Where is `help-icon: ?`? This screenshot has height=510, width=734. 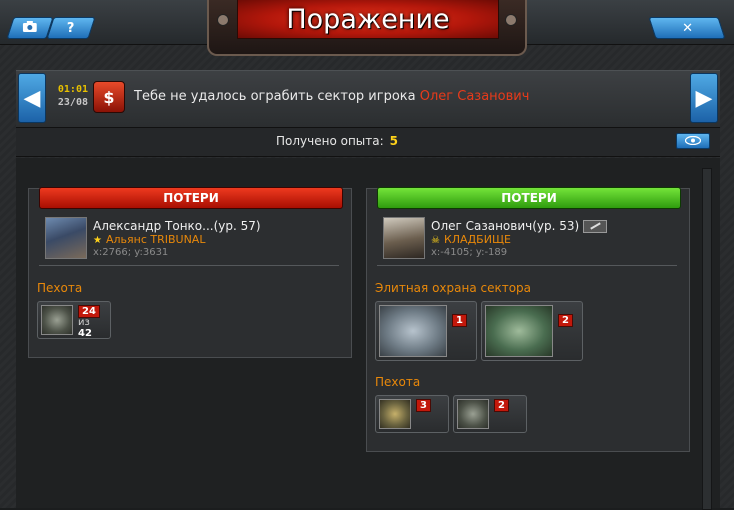
help-icon: ? is located at coordinates (71, 28).